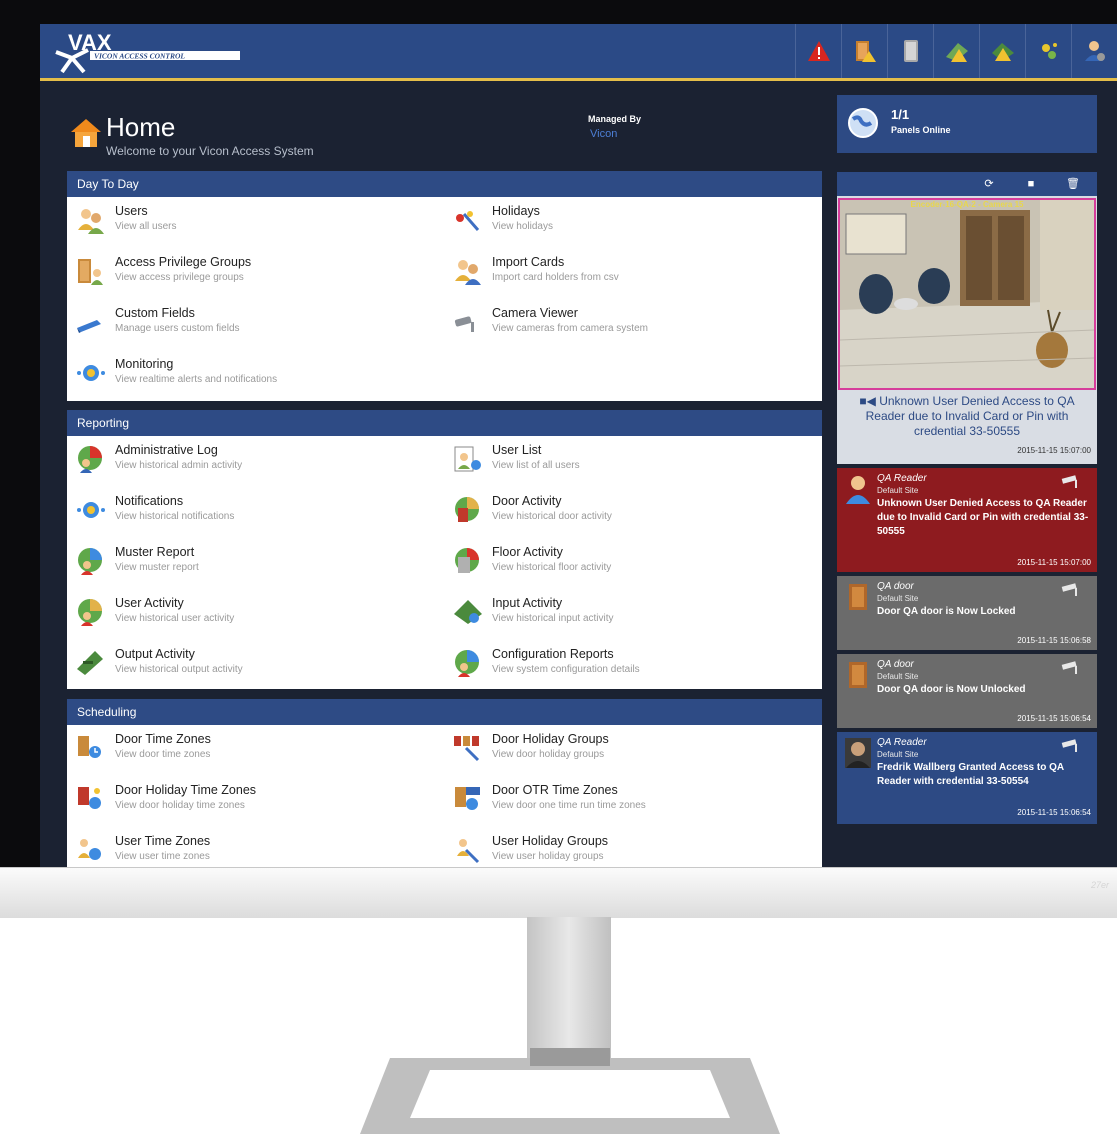 The height and width of the screenshot is (1144, 1117). Describe the element at coordinates (91, 748) in the screenshot. I see `door-timezone-icon` at that location.